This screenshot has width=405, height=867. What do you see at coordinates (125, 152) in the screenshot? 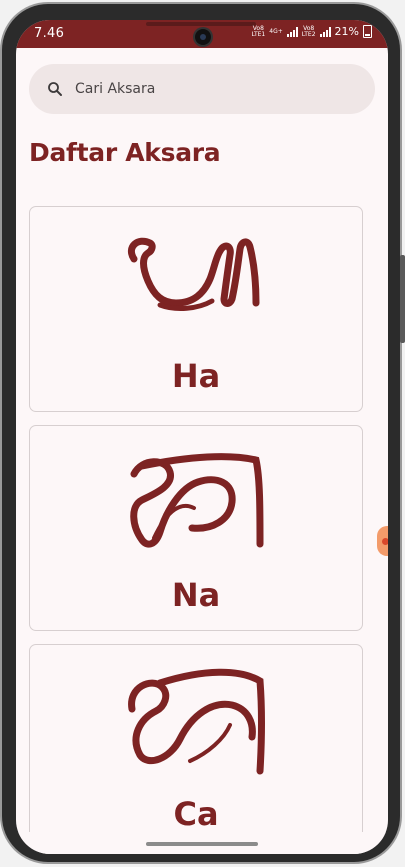
I see `page-title: Daftar Aksara` at bounding box center [125, 152].